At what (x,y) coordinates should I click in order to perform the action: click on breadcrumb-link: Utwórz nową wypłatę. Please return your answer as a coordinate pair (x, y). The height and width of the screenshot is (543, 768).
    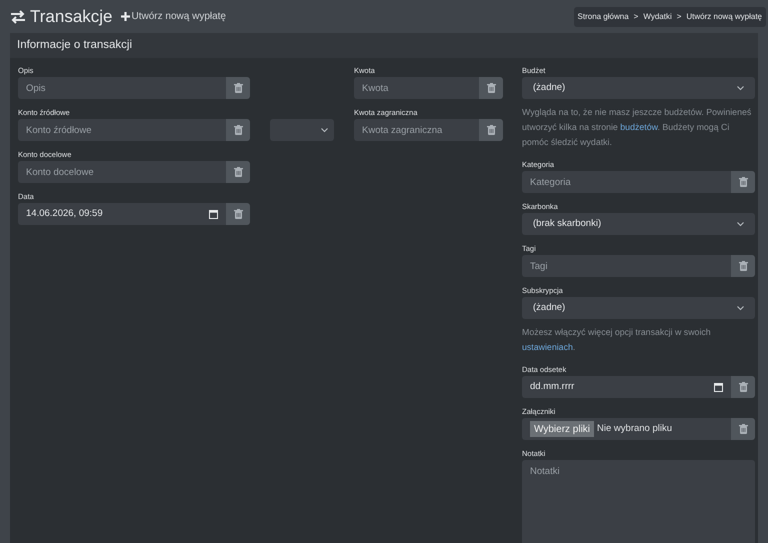
    Looking at the image, I should click on (724, 16).